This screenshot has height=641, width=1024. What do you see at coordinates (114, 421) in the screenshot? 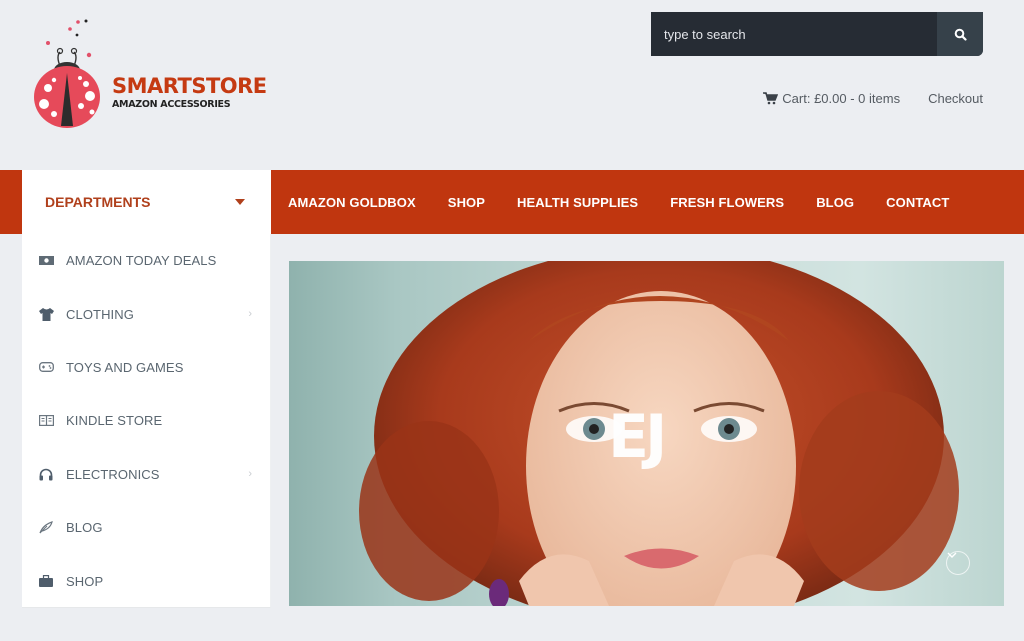
I see `sidebar-item-label: KINDLE STORE` at bounding box center [114, 421].